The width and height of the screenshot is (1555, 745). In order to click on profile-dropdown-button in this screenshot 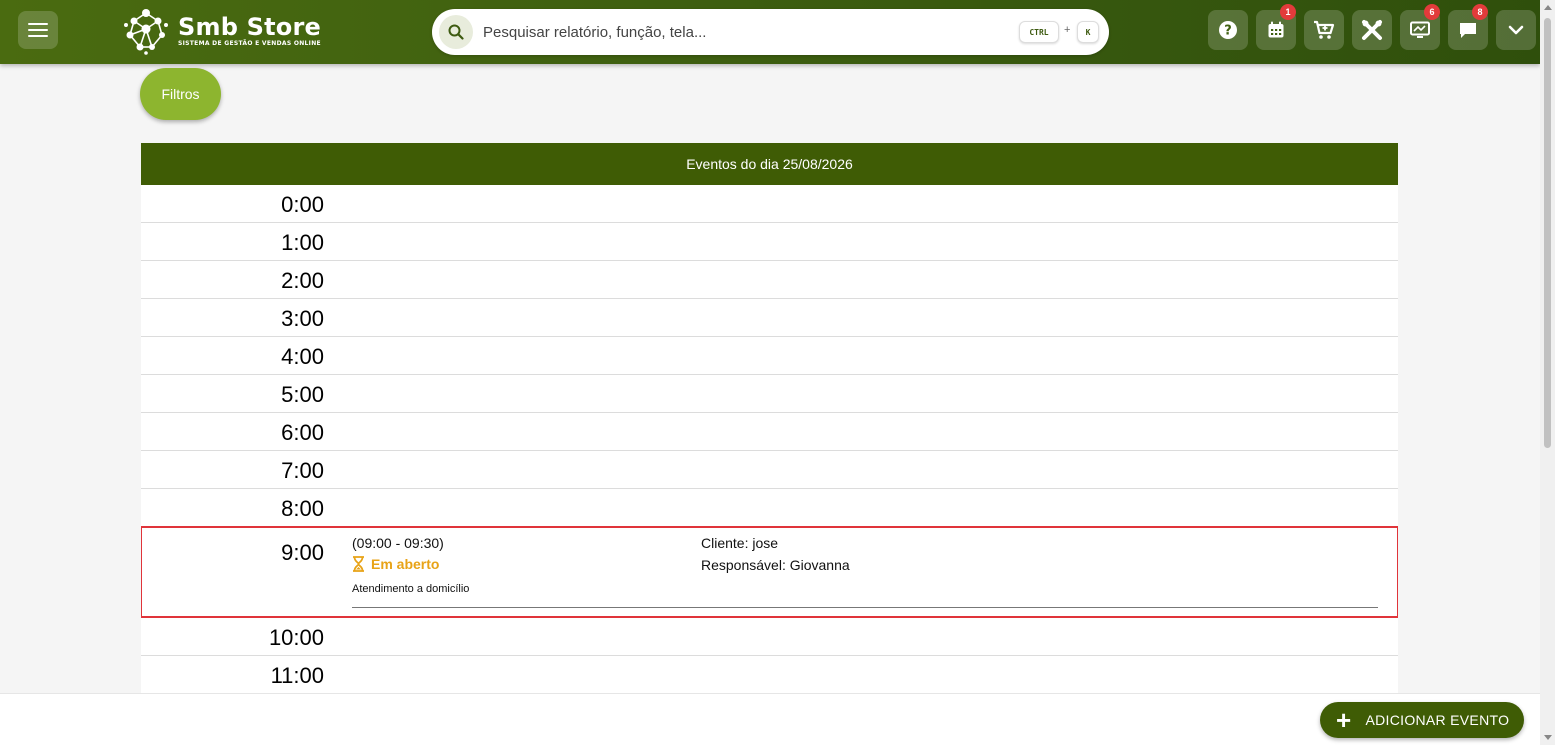, I will do `click(1516, 30)`.